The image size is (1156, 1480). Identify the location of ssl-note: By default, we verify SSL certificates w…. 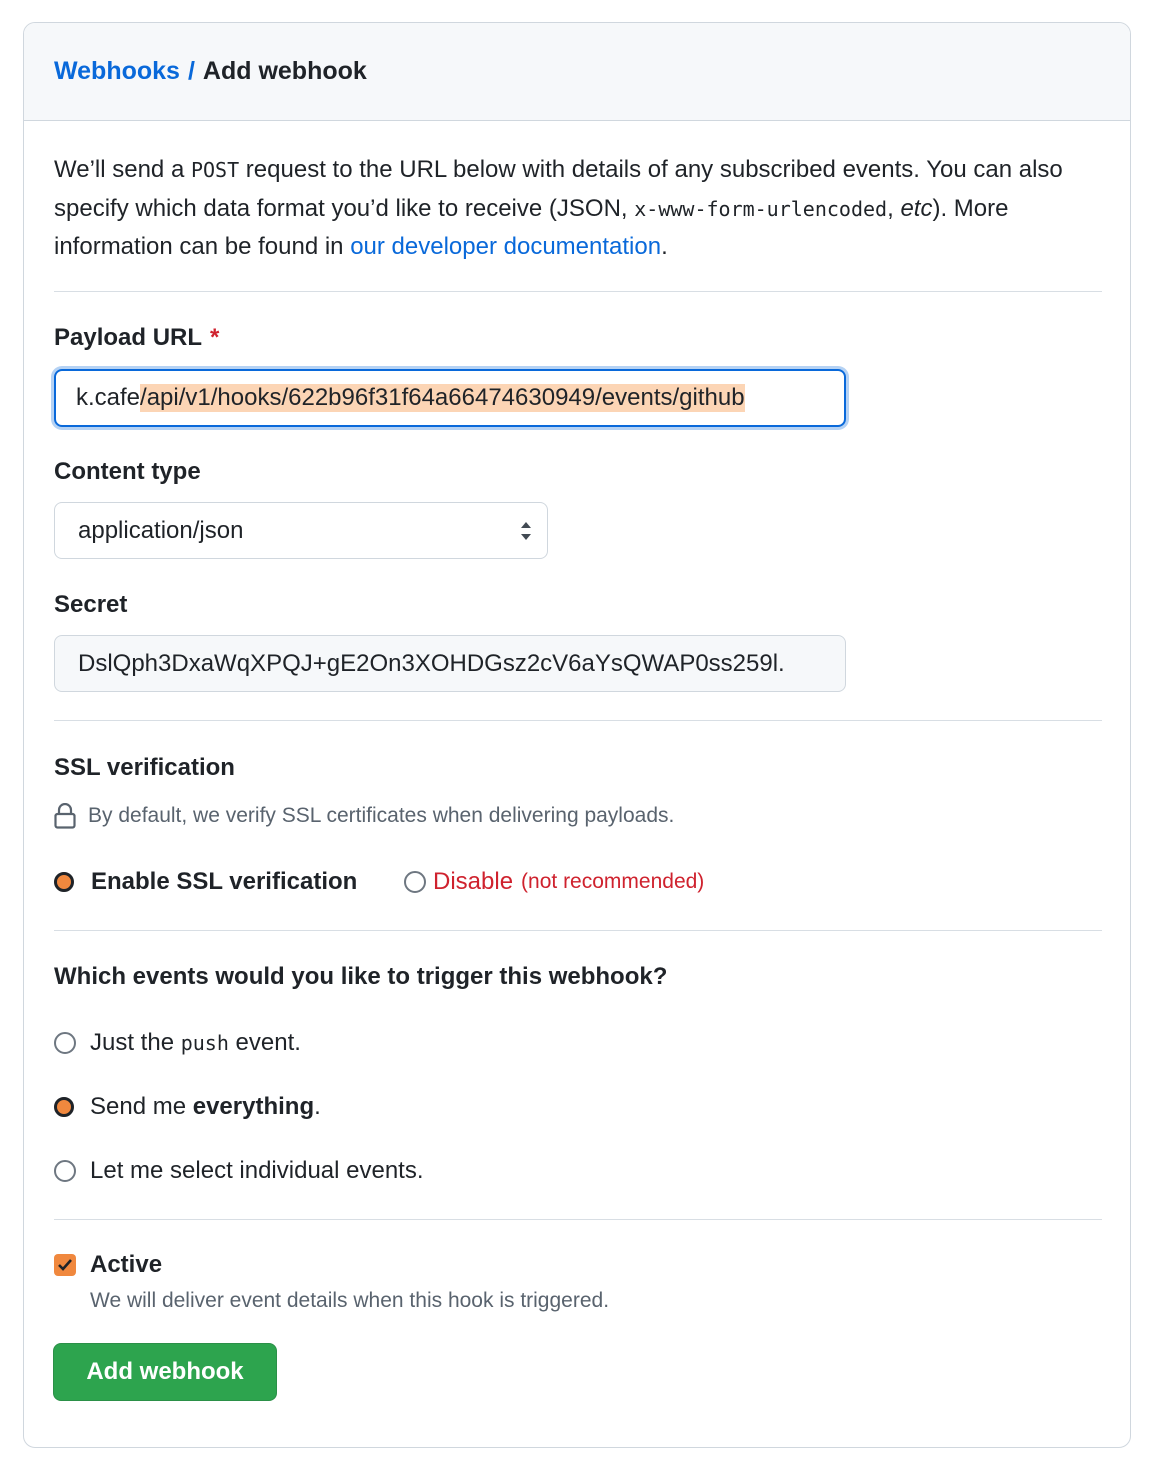
(364, 816).